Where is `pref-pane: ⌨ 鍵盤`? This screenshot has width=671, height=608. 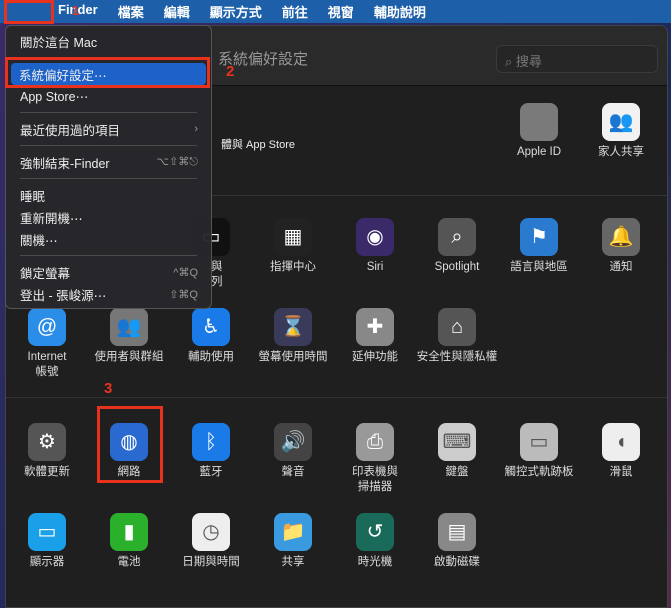
pref-pane: ⌨ 鍵盤 is located at coordinates (457, 451).